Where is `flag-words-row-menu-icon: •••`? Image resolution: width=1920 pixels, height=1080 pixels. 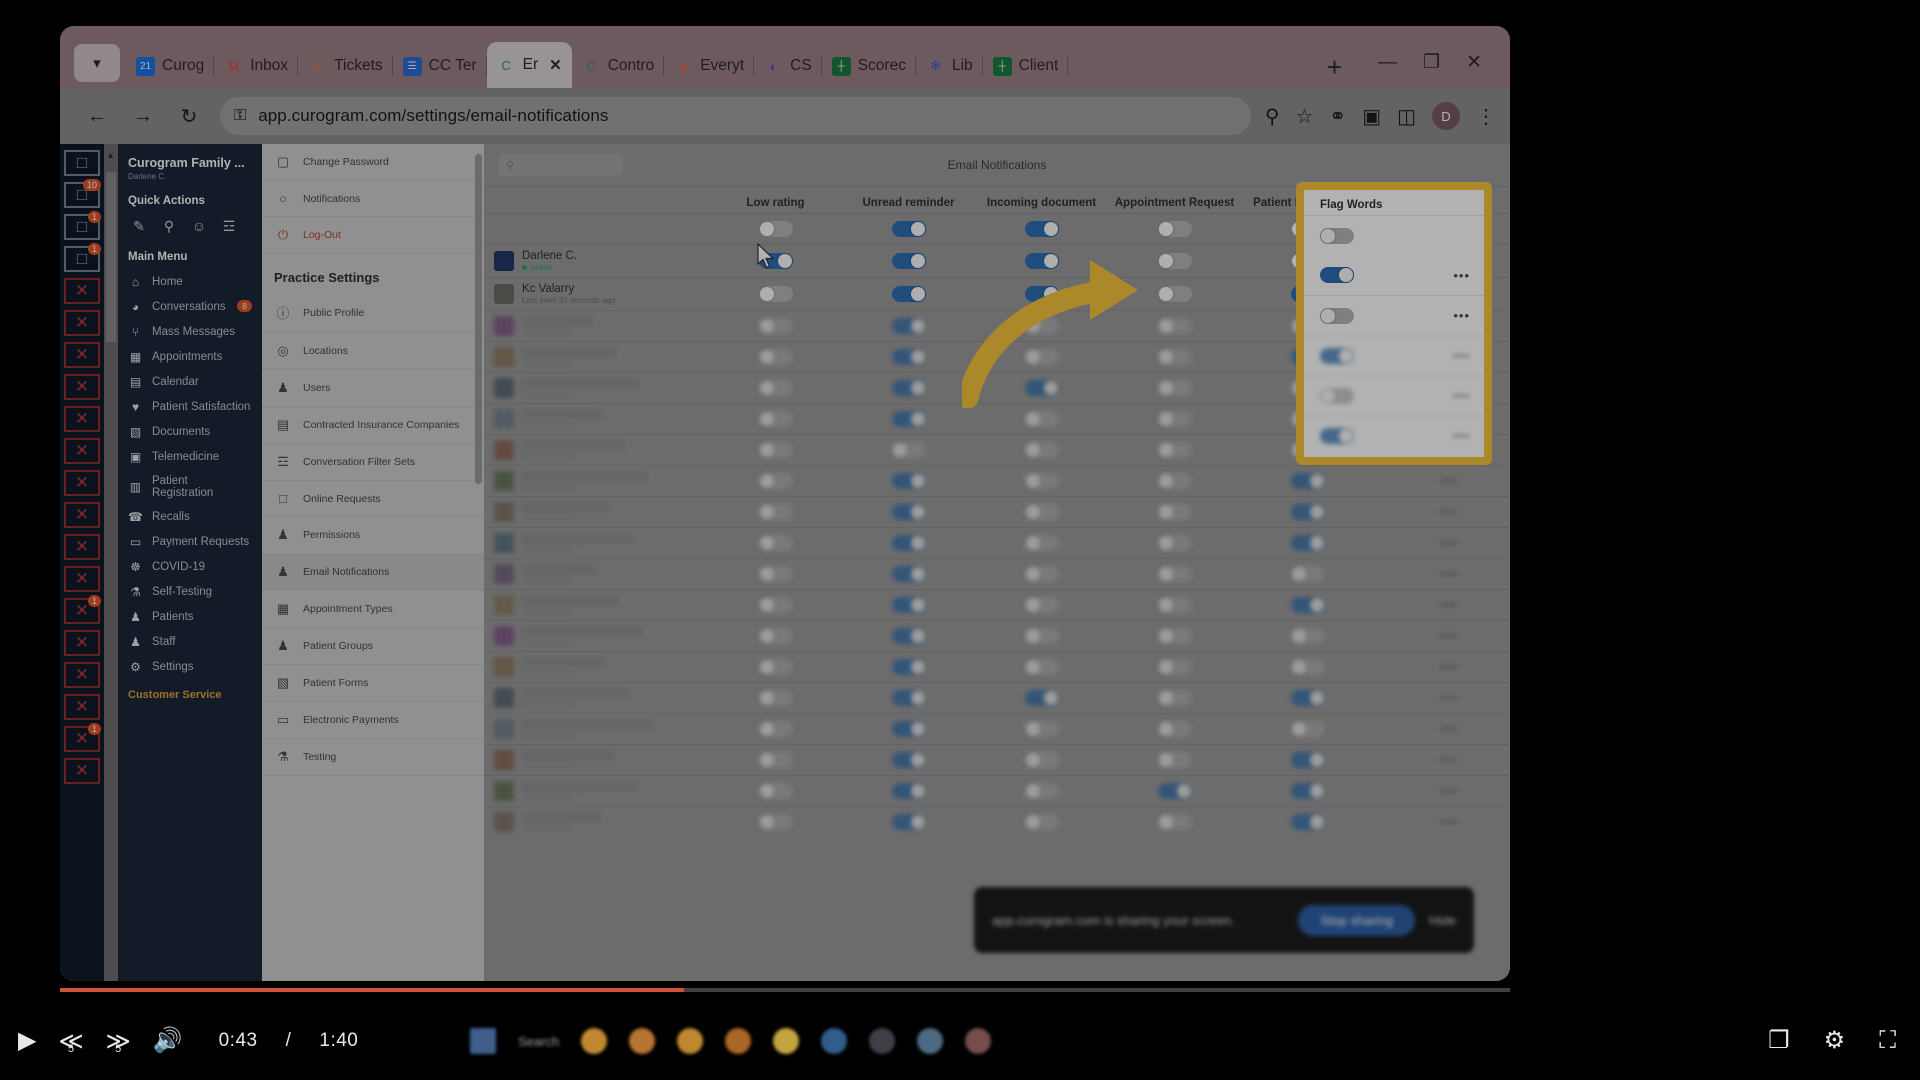 flag-words-row-menu-icon: ••• is located at coordinates (1461, 435).